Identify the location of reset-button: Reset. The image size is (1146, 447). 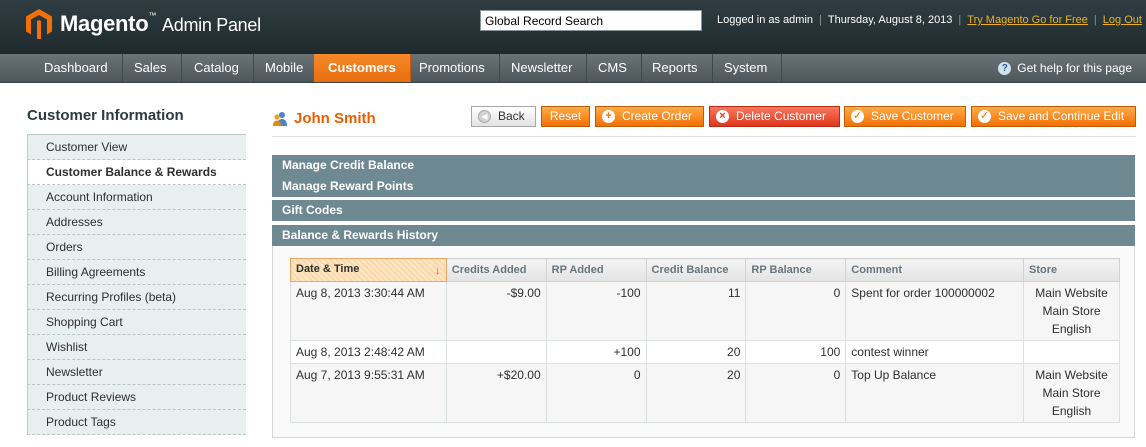
(565, 116).